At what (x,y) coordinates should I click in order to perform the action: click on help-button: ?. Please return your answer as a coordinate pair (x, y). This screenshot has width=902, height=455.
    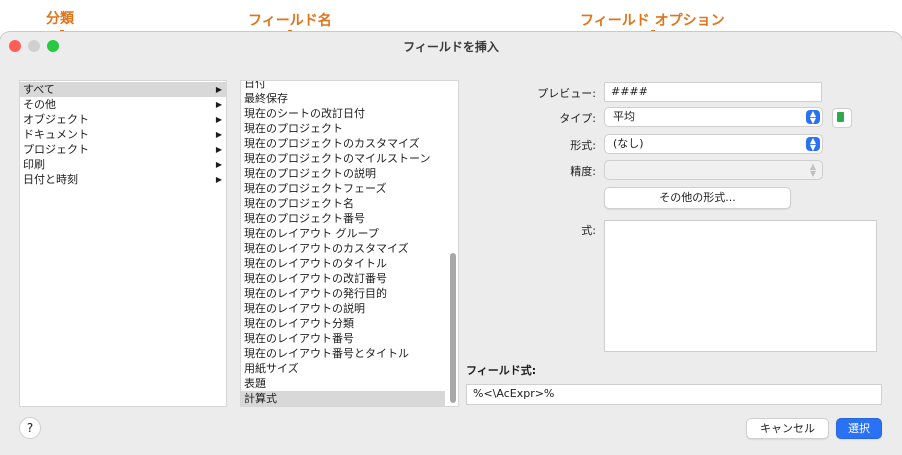
    Looking at the image, I should click on (30, 428).